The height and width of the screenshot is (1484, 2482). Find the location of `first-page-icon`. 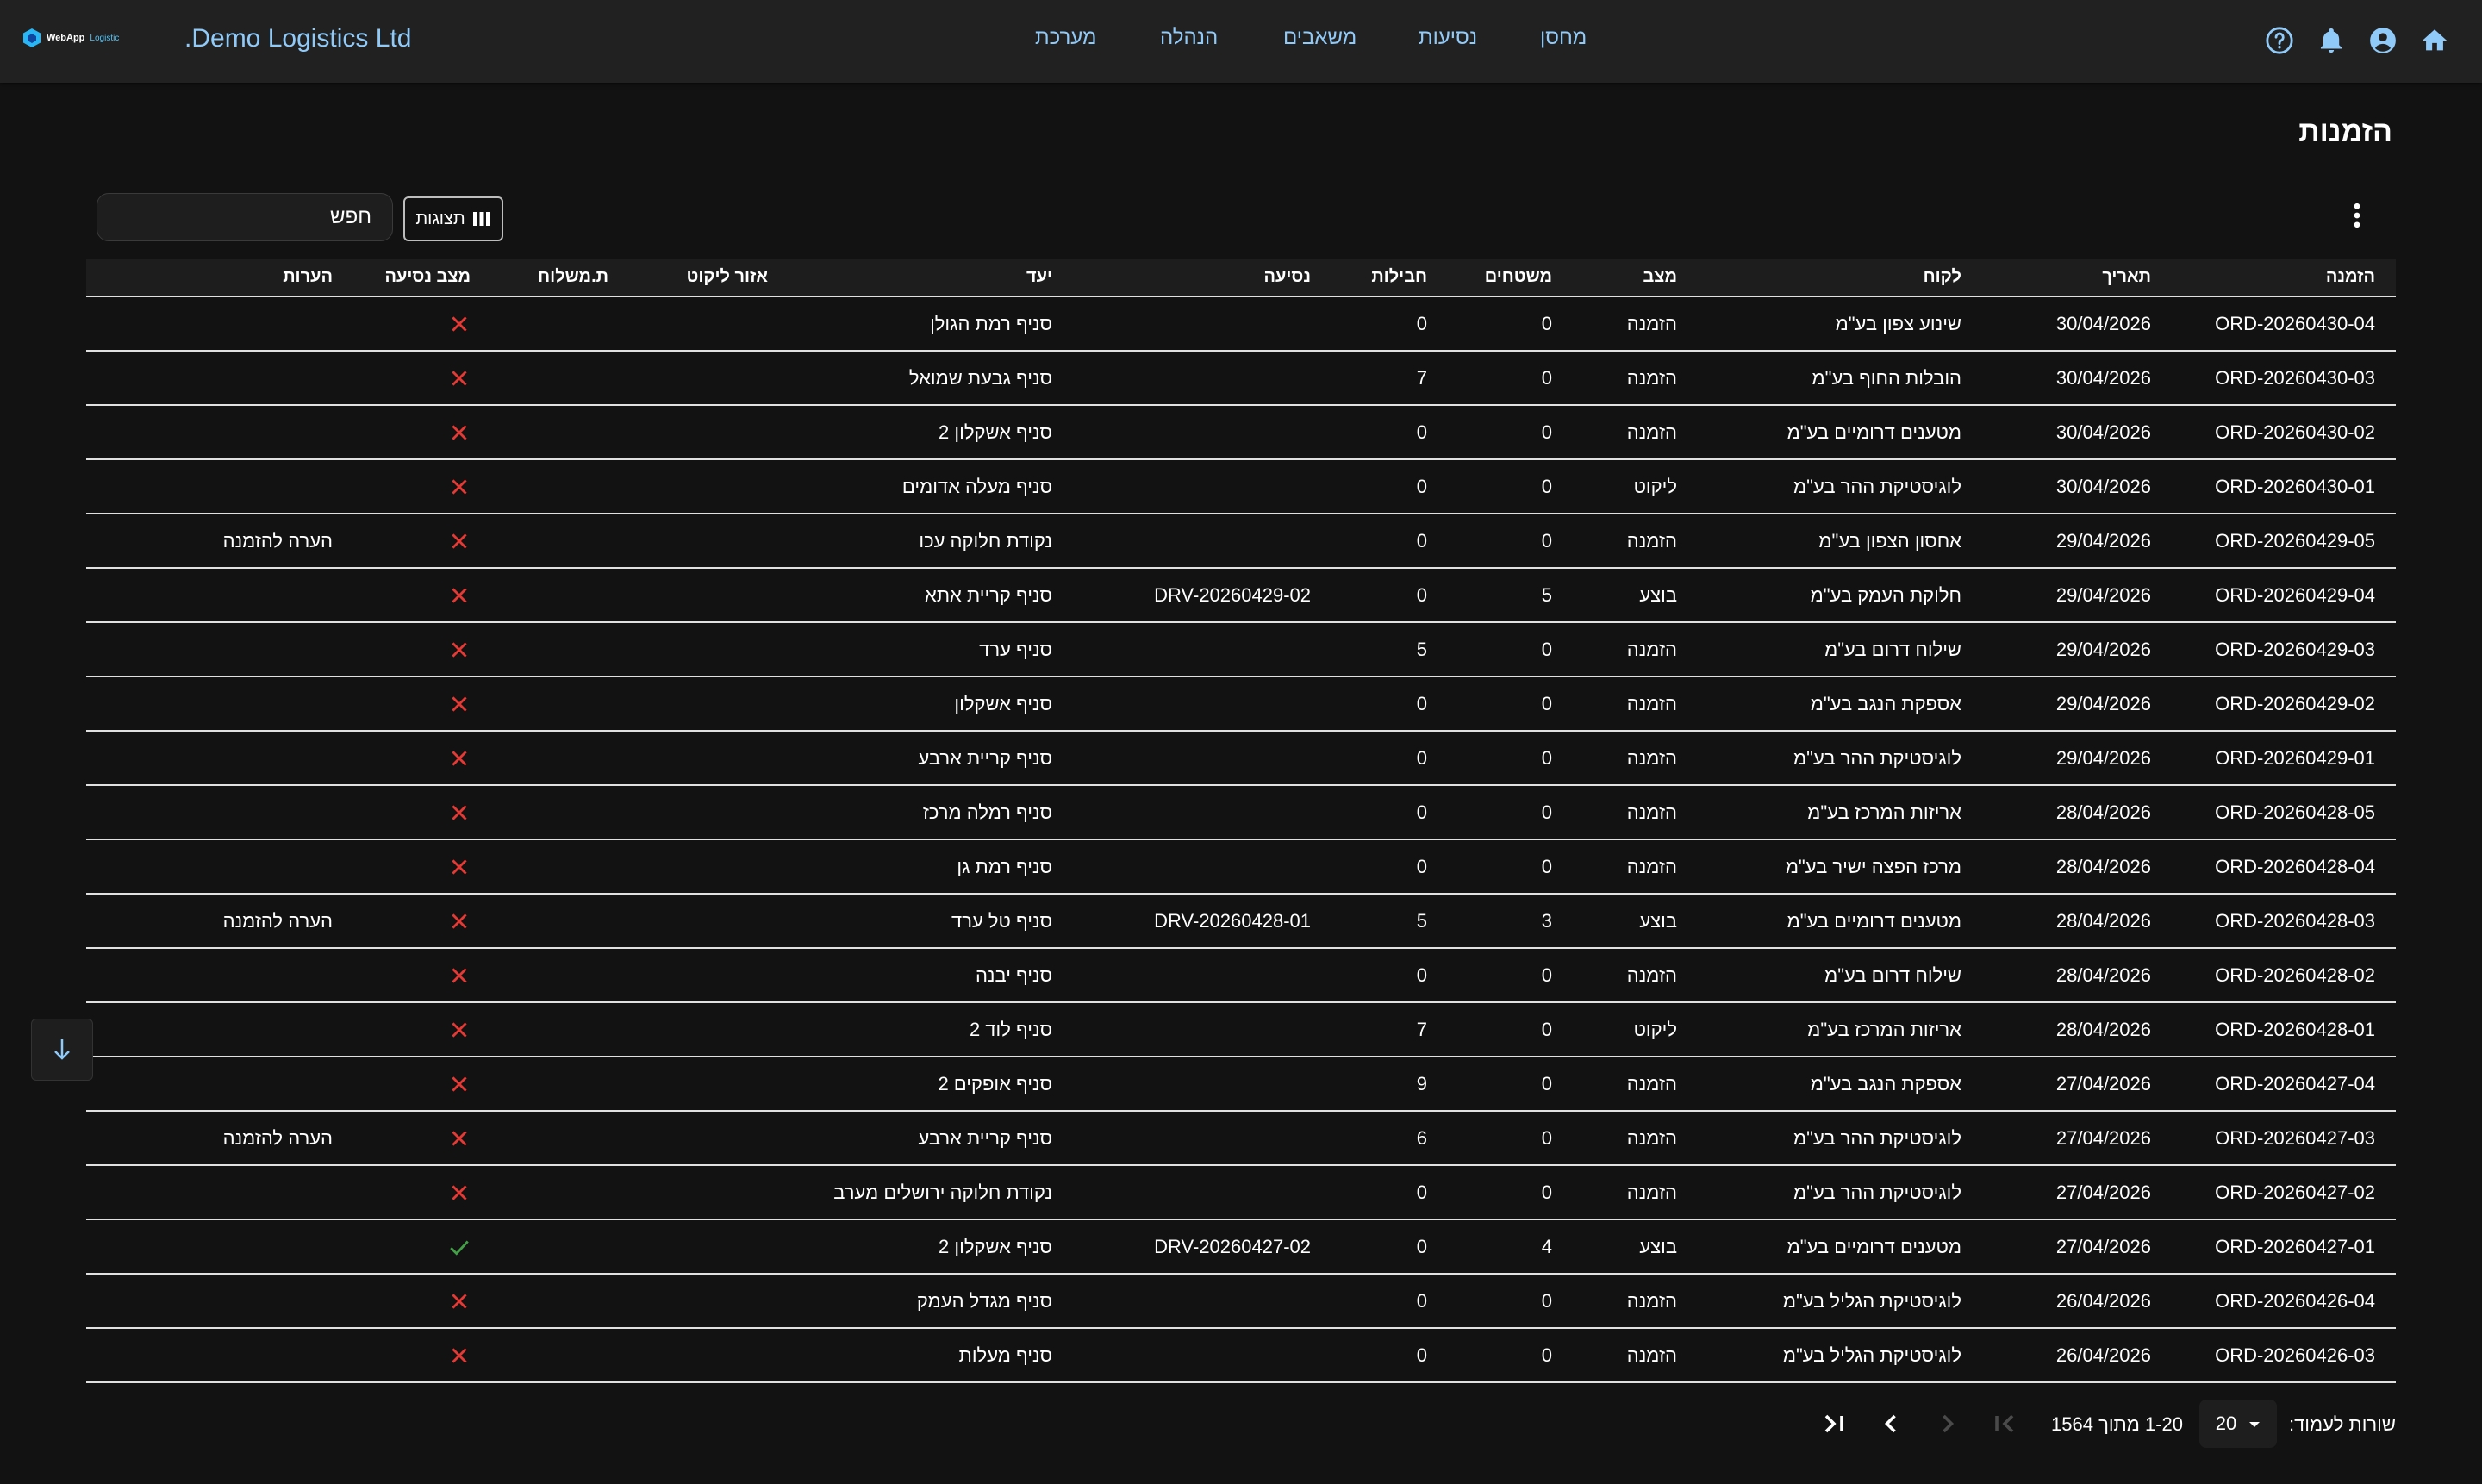

first-page-icon is located at coordinates (2004, 1423).